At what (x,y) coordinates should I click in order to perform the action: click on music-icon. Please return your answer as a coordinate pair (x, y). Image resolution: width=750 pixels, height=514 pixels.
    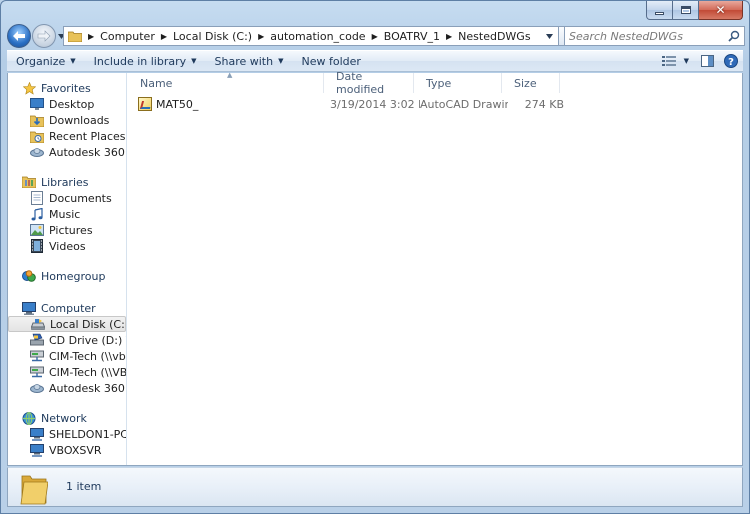
    Looking at the image, I should click on (37, 214).